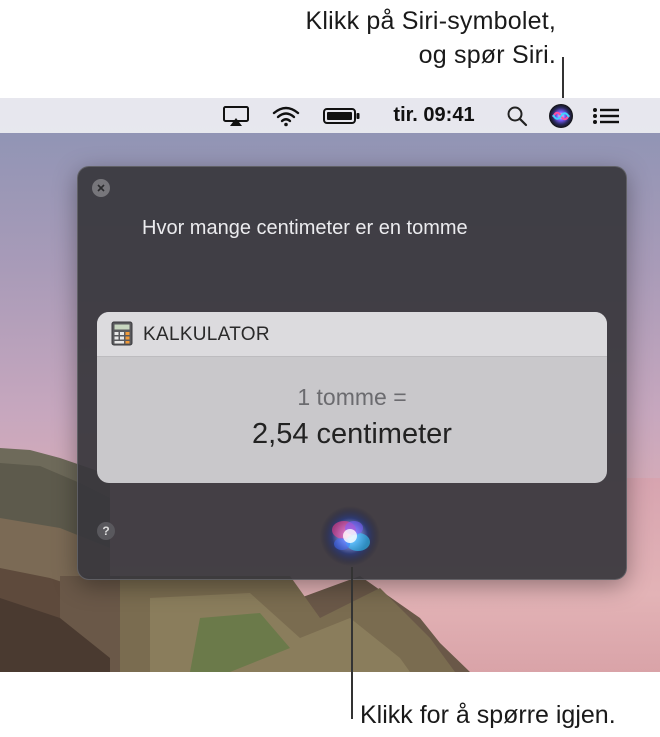 The height and width of the screenshot is (737, 660). I want to click on siri-icon, so click(561, 115).